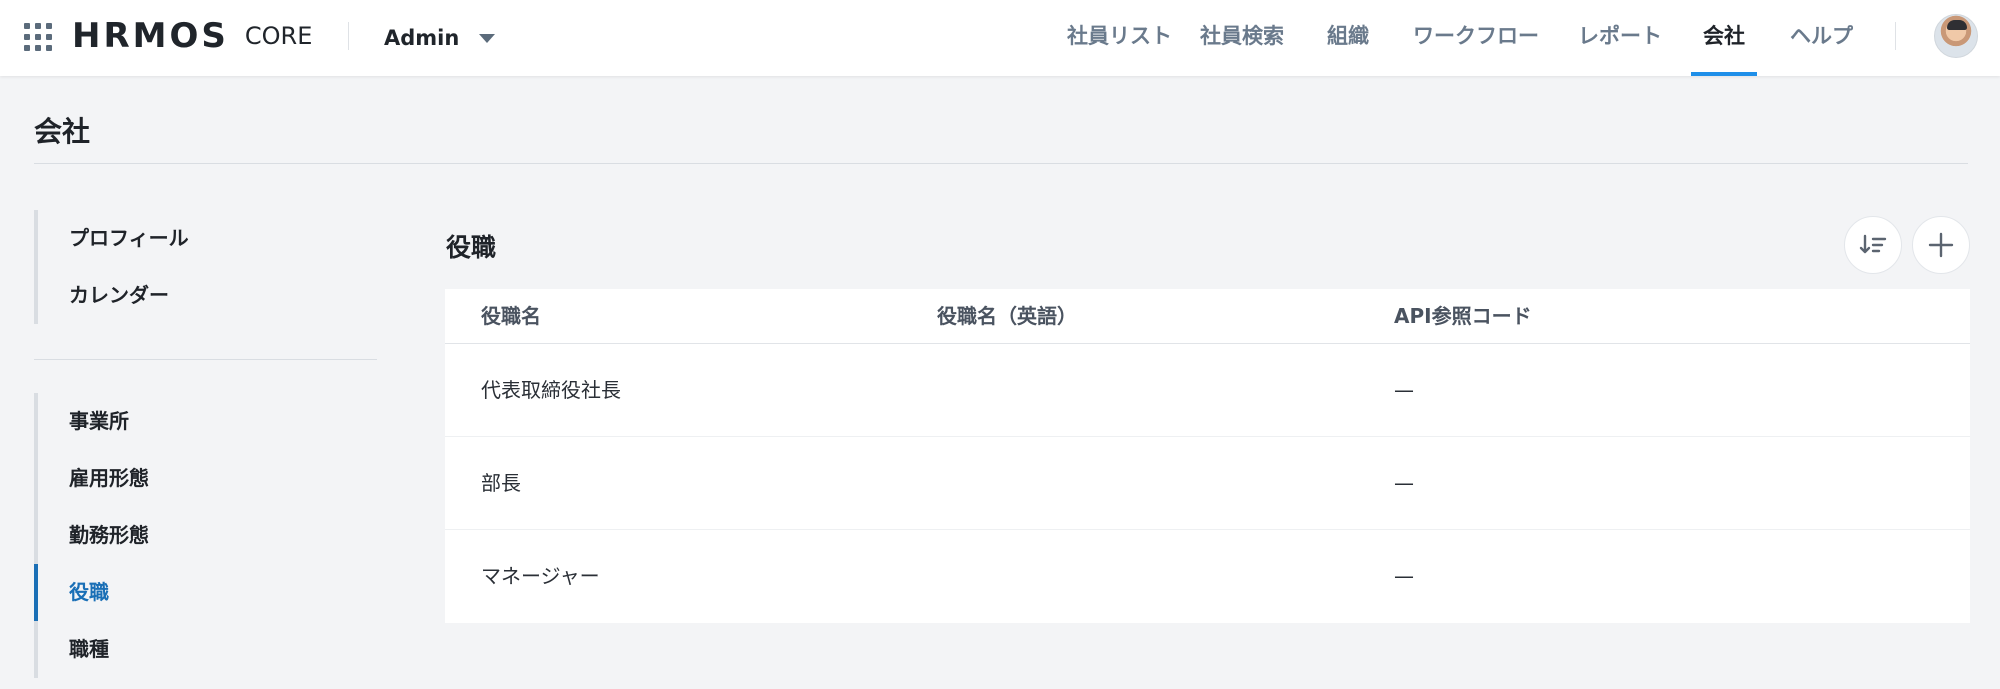 The image size is (2000, 689). What do you see at coordinates (1956, 36) in the screenshot?
I see `avatar` at bounding box center [1956, 36].